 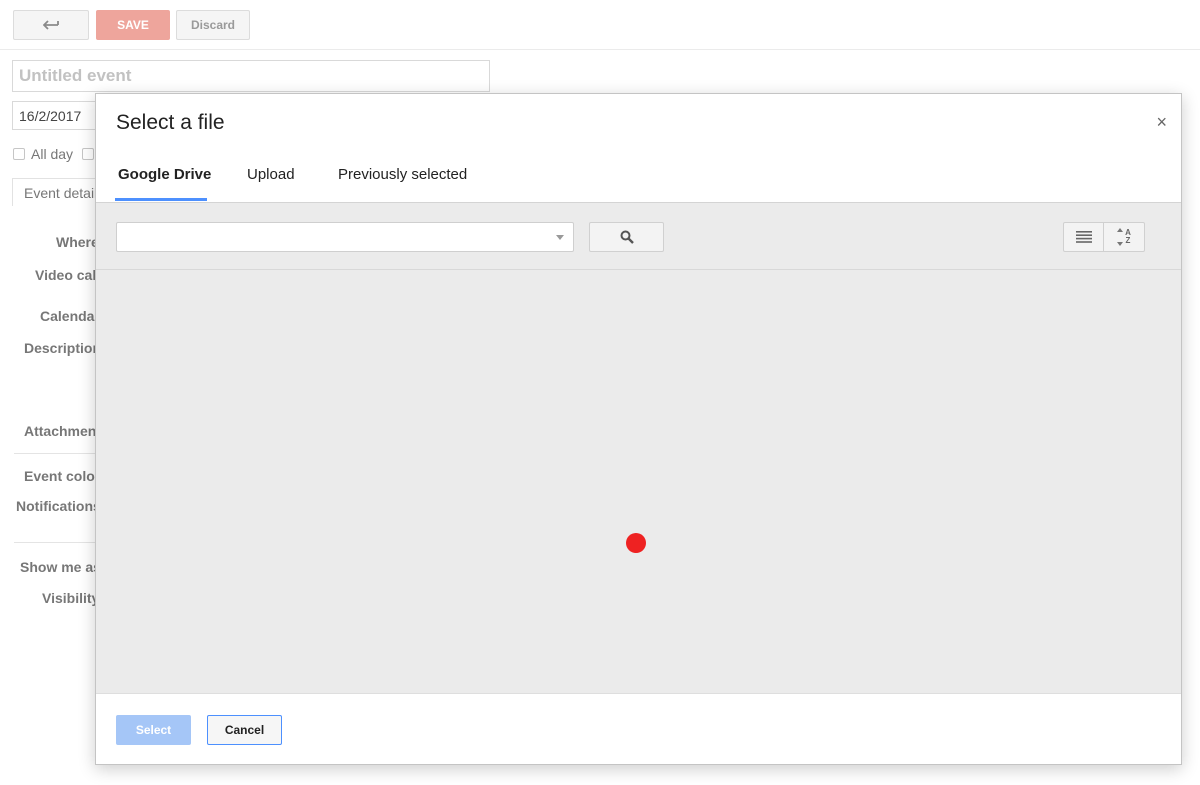 I want to click on event-color-label: Event color, so click(x=62, y=476).